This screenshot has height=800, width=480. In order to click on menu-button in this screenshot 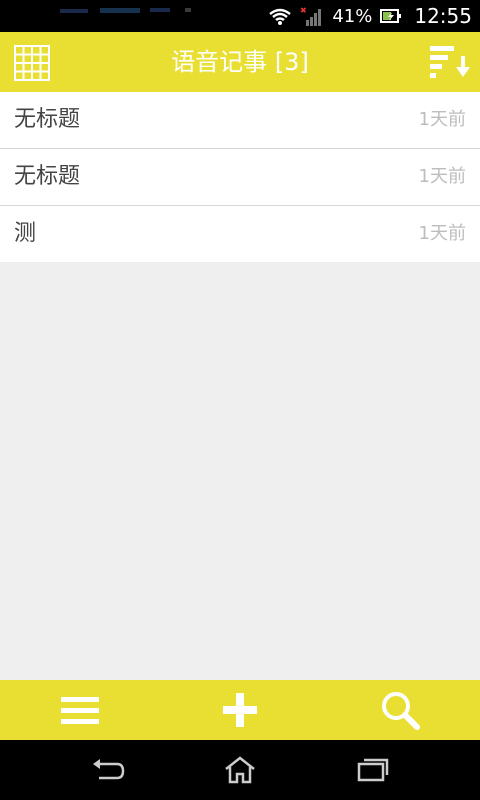, I will do `click(80, 710)`.